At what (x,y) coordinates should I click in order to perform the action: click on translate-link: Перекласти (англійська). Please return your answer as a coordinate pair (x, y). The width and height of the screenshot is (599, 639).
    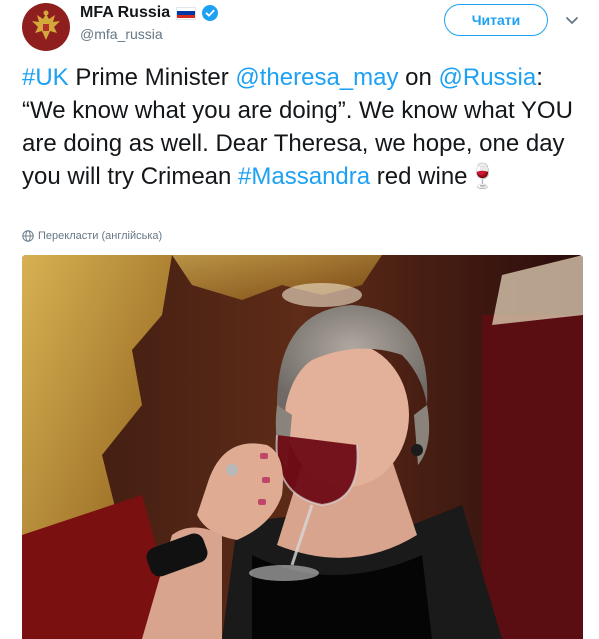
    Looking at the image, I should click on (92, 236).